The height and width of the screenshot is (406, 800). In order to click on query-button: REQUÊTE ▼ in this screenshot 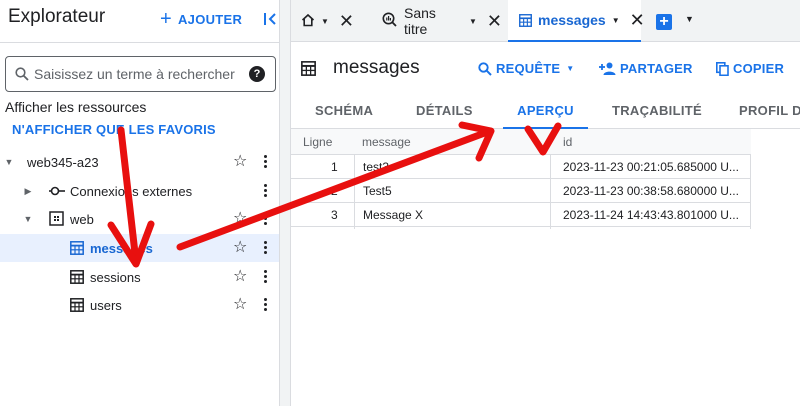, I will do `click(526, 68)`.